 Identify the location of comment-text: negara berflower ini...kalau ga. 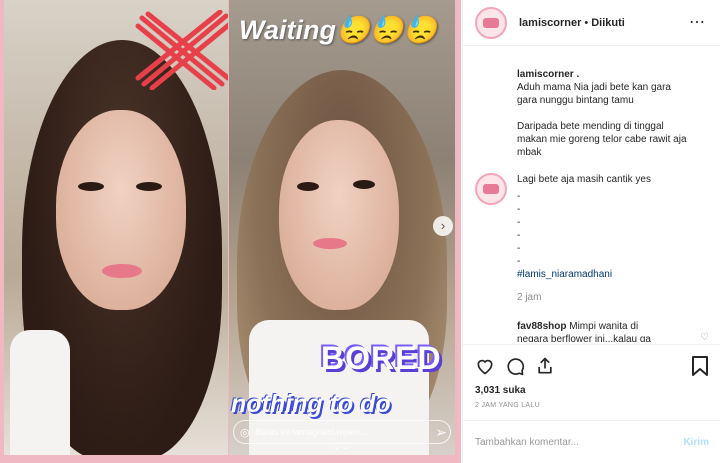
(584, 338).